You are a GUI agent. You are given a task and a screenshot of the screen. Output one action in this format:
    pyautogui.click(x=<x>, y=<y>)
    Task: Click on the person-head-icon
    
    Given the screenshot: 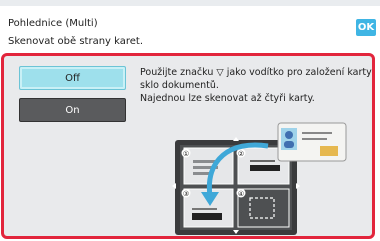 What is the action you would take?
    pyautogui.click(x=289, y=135)
    